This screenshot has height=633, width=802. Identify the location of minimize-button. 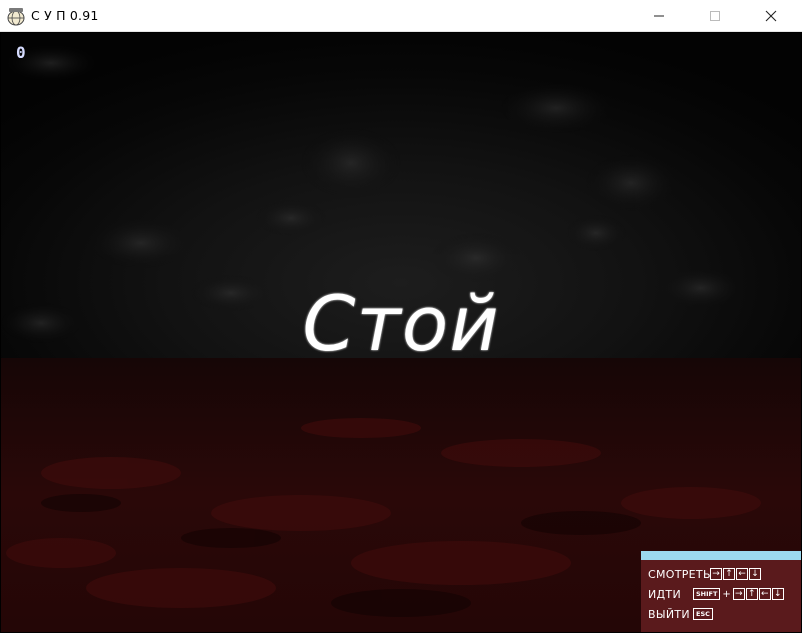
(659, 16).